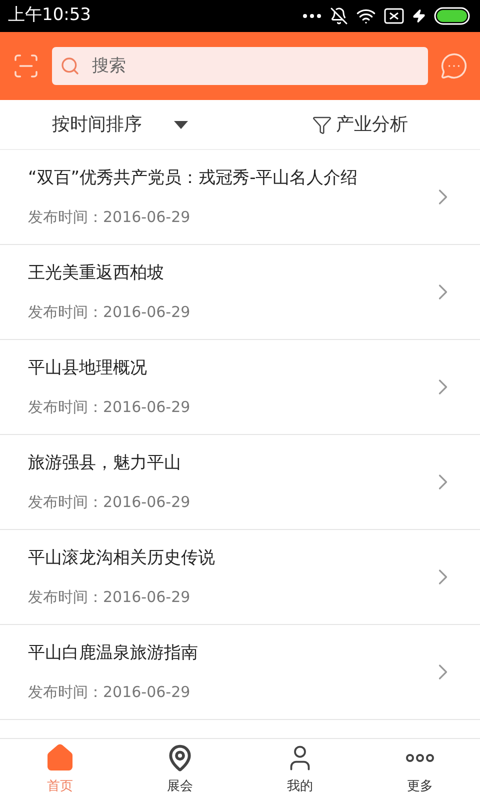 This screenshot has height=800, width=480. I want to click on charging-icon, so click(419, 16).